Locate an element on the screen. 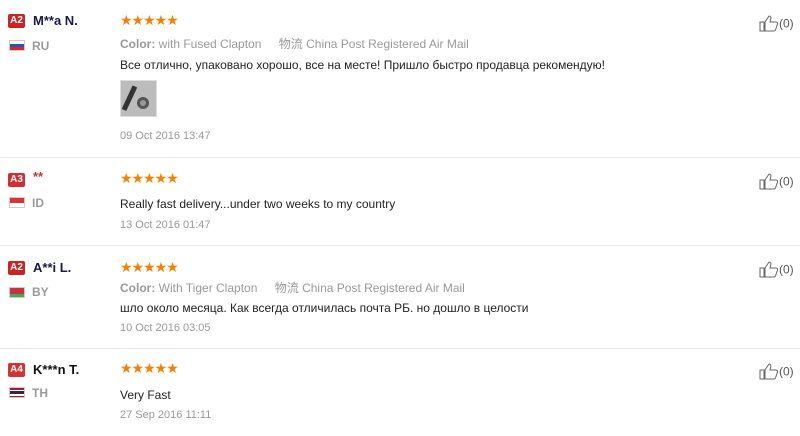  country-code: ID is located at coordinates (38, 203).